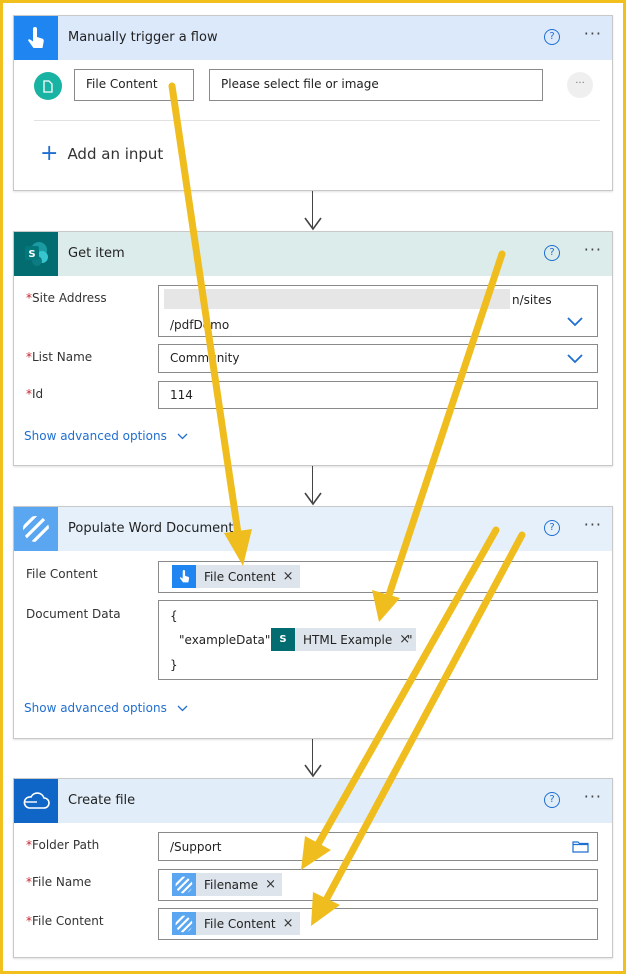 This screenshot has height=974, width=626. Describe the element at coordinates (376, 85) in the screenshot. I see `trigger-input-value: Please select file or image` at that location.